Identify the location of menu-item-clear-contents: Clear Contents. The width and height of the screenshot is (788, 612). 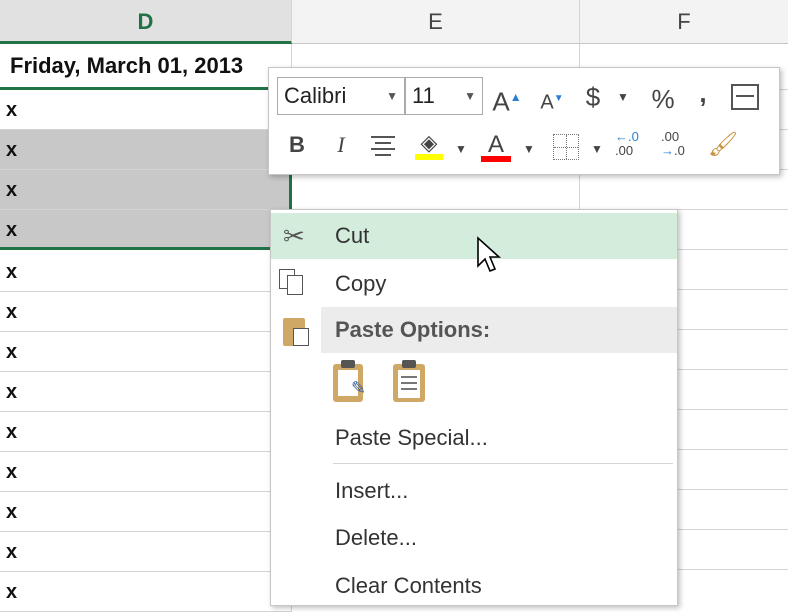
(474, 586).